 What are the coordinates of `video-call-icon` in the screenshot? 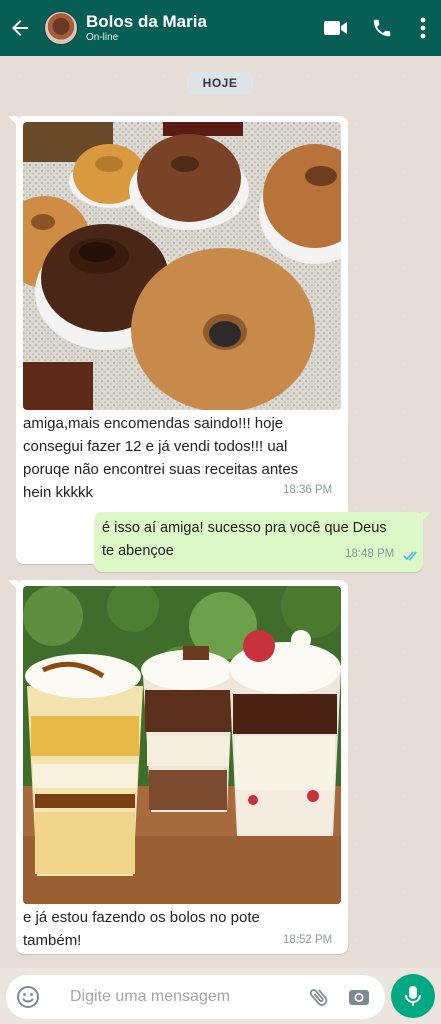 It's located at (335, 28).